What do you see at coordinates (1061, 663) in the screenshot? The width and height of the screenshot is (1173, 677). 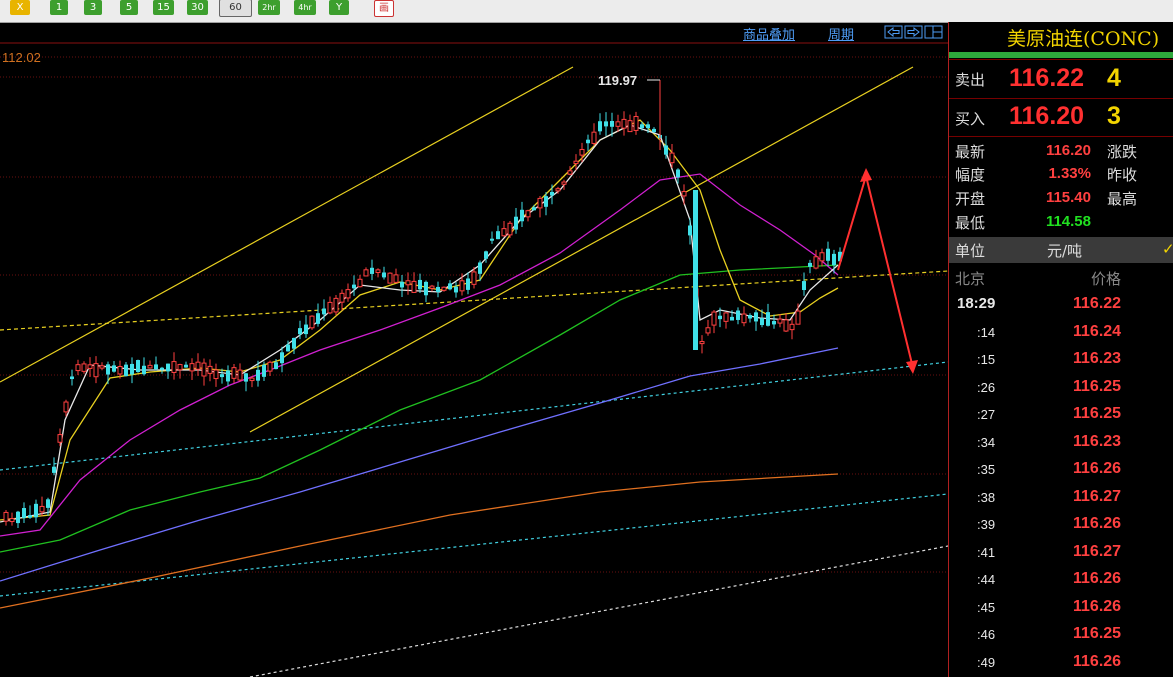 I see `tick-row: :49 116.26` at bounding box center [1061, 663].